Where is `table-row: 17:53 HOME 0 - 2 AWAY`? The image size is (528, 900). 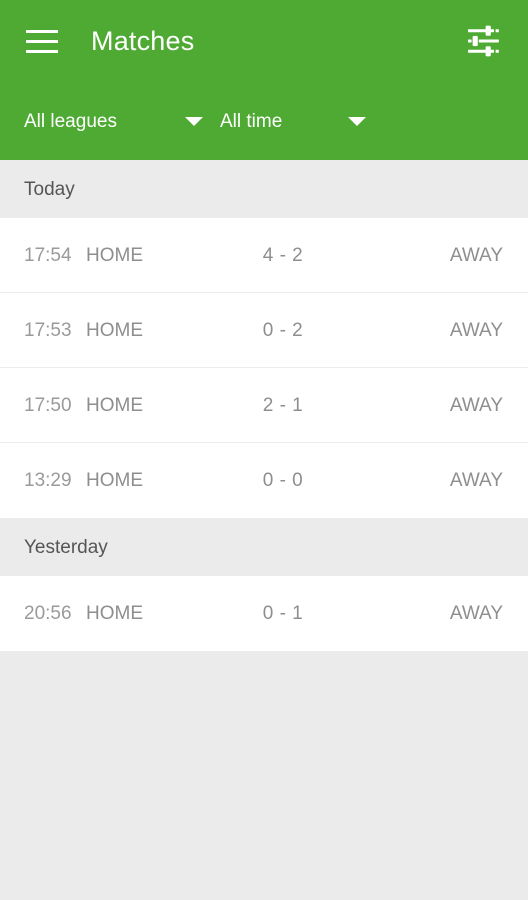
table-row: 17:53 HOME 0 - 2 AWAY is located at coordinates (264, 330).